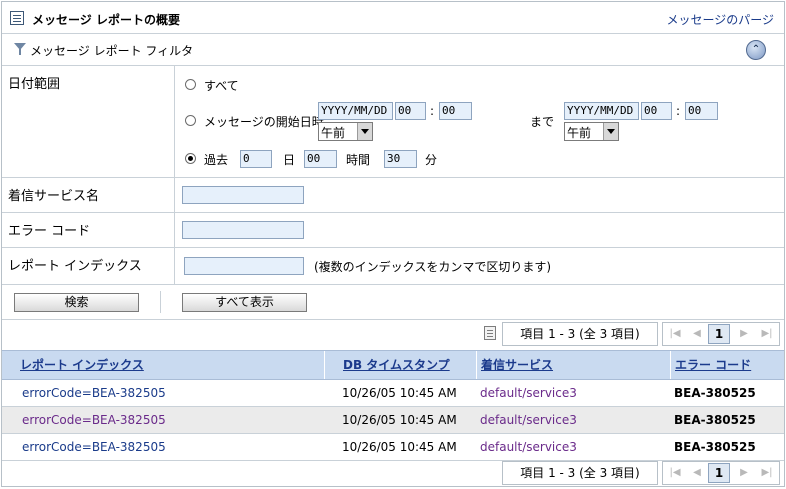  What do you see at coordinates (393, 18) in the screenshot?
I see `title-bar: メッセージ レポートの概要 メッセージのパージ` at bounding box center [393, 18].